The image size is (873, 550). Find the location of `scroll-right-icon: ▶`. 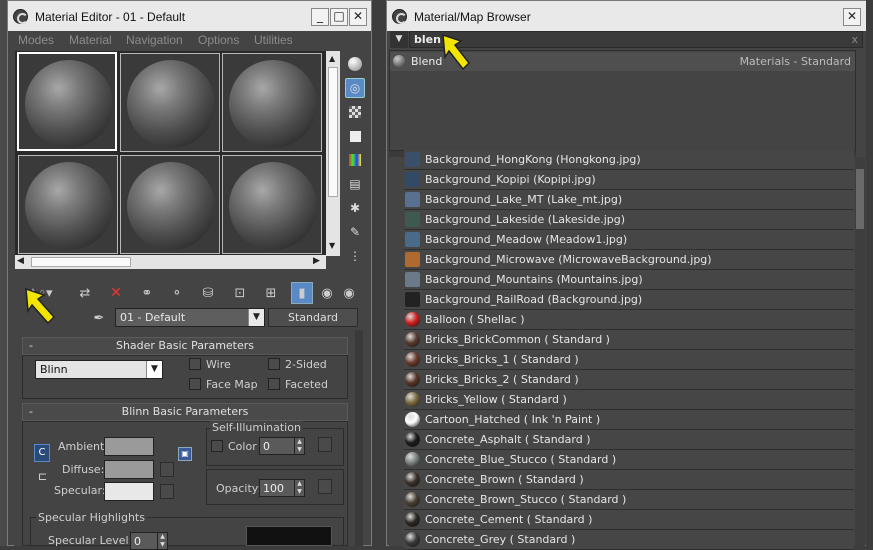

scroll-right-icon: ▶ is located at coordinates (316, 261).